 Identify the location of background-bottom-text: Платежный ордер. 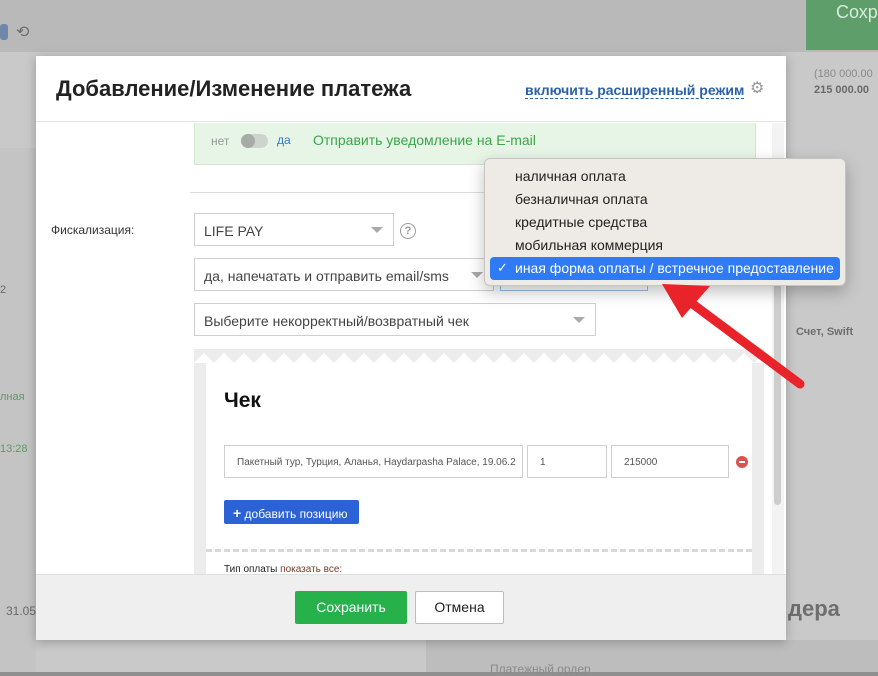
(540, 669).